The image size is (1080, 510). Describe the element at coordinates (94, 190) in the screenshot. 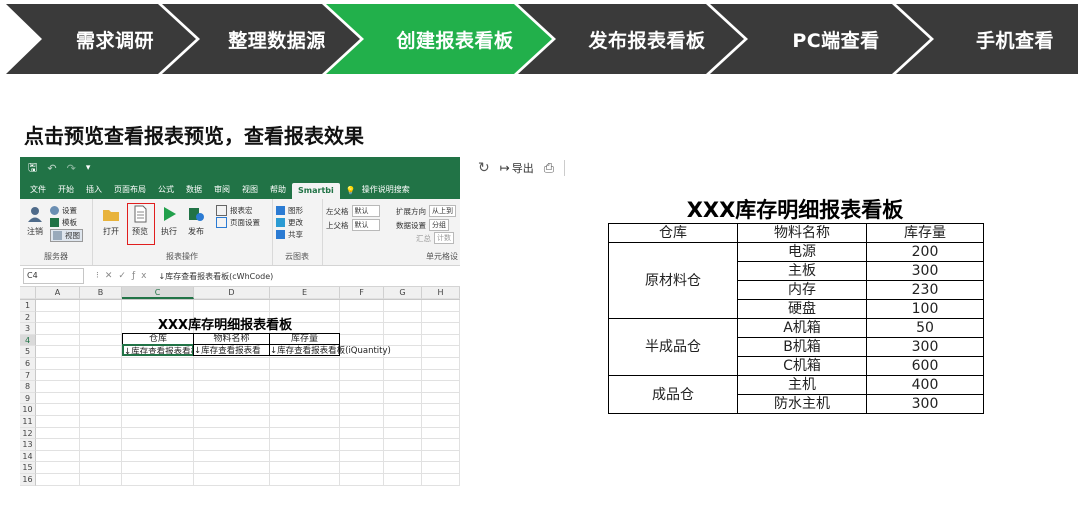

I see `tab-insert: 插入` at that location.